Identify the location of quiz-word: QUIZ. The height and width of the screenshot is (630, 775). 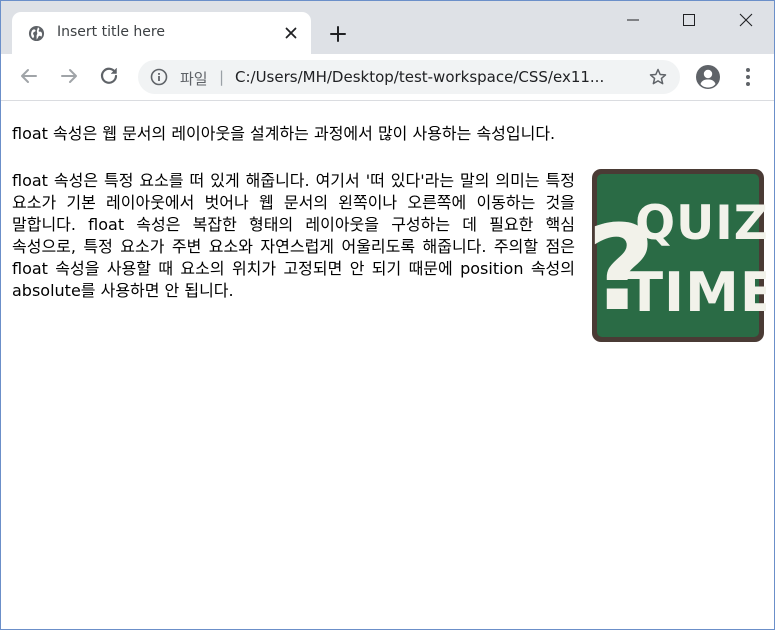
(700, 223).